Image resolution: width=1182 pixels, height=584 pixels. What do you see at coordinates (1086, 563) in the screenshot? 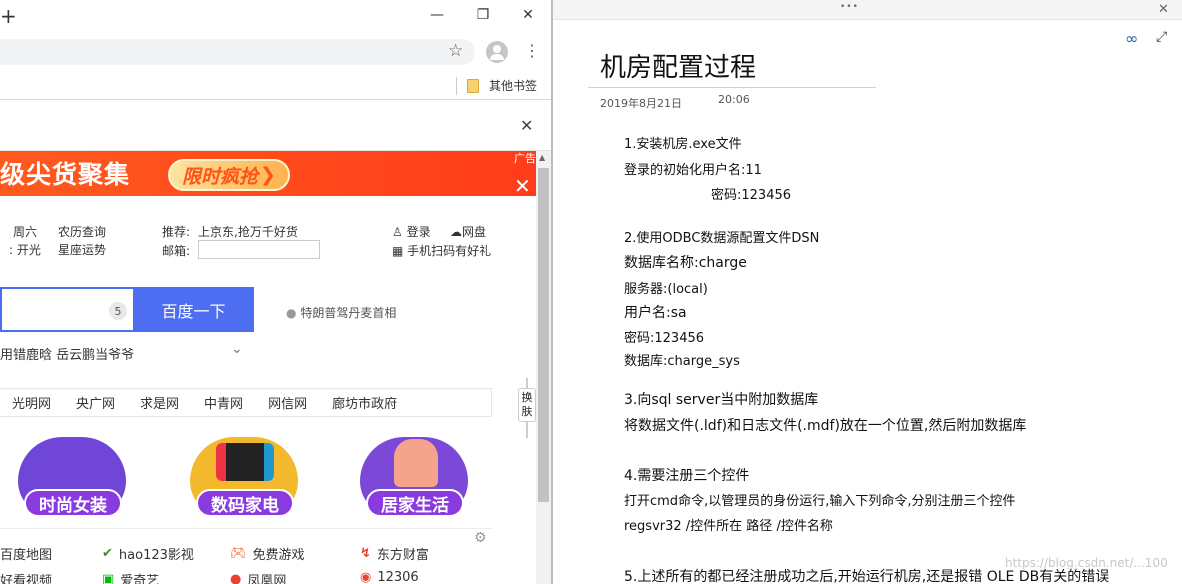
I see `watermark: https://blog.csdn.net/...100` at bounding box center [1086, 563].